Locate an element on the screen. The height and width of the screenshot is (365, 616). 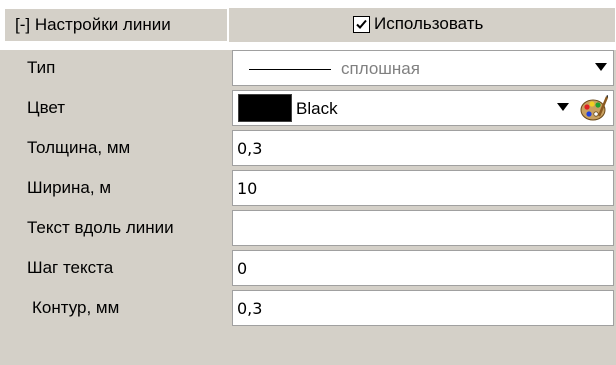
property-label: Шаг текста is located at coordinates (70, 267).